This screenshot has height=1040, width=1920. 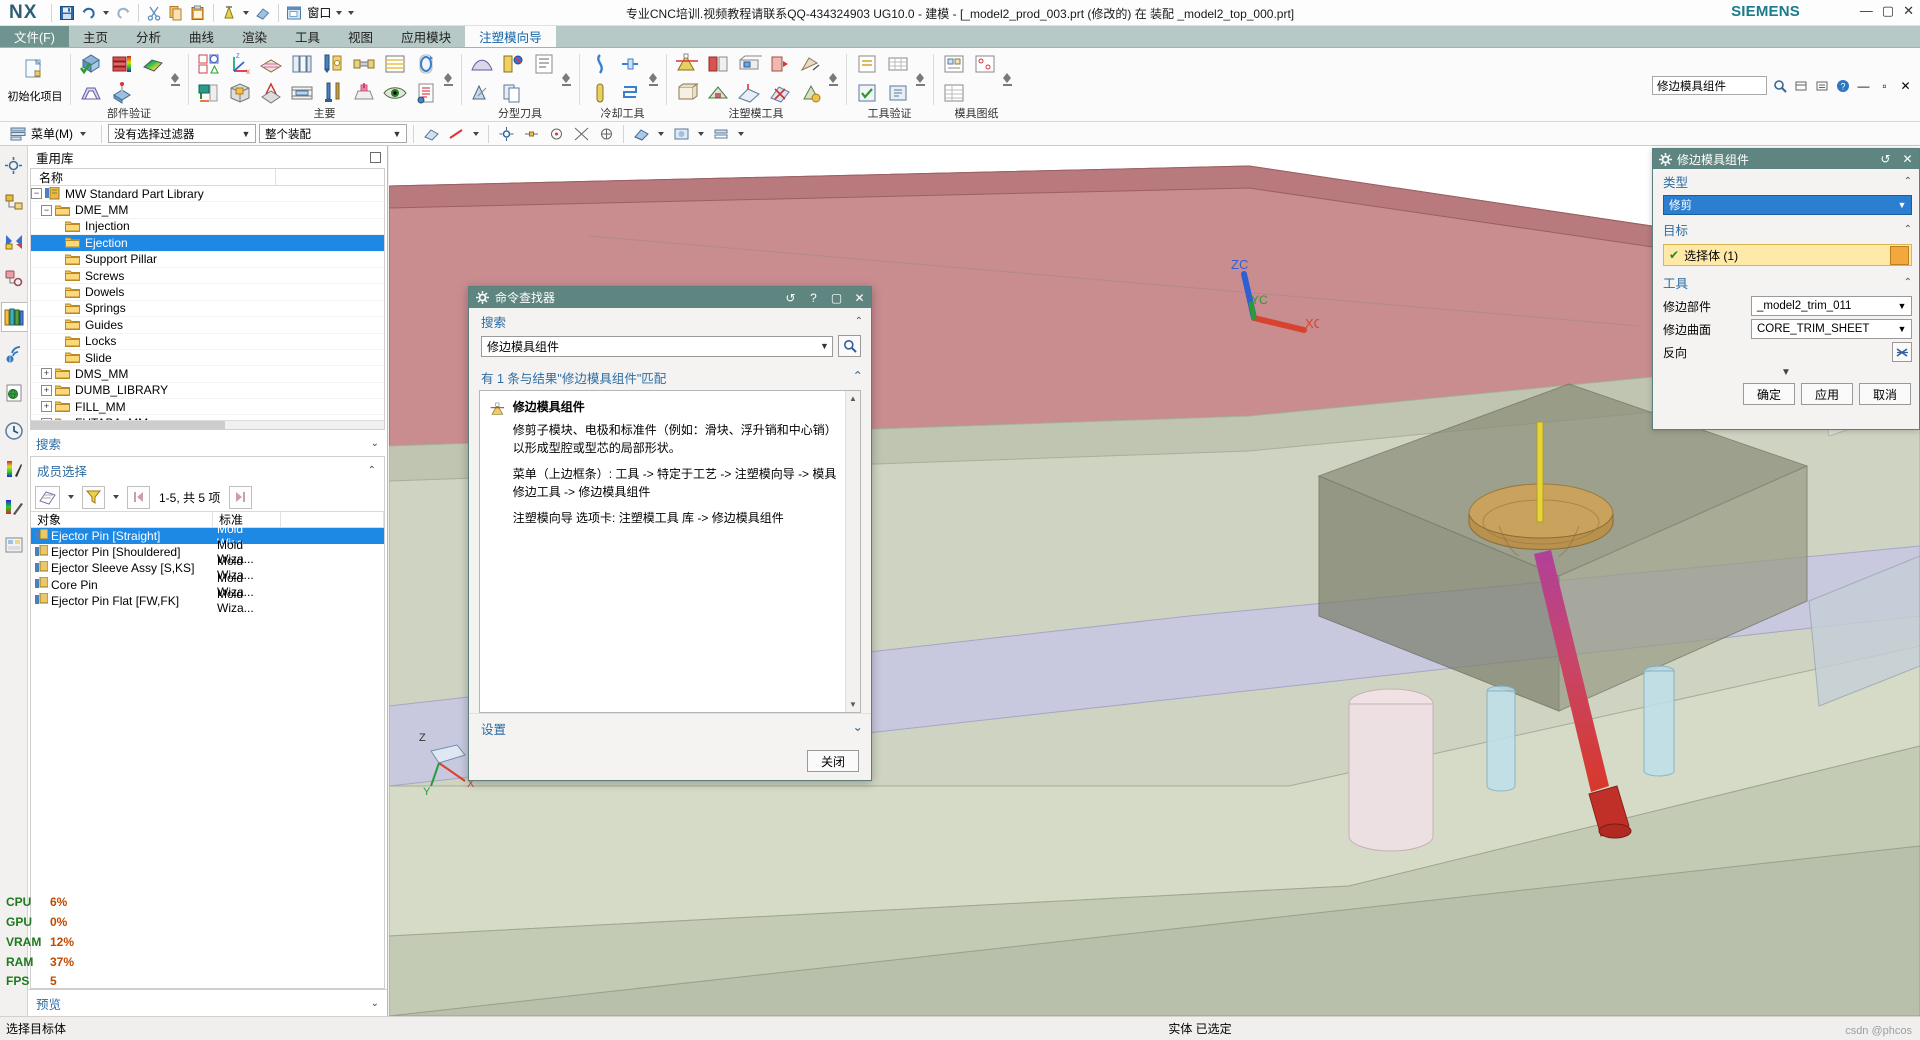 I want to click on part-section-icon, so click(x=271, y=64).